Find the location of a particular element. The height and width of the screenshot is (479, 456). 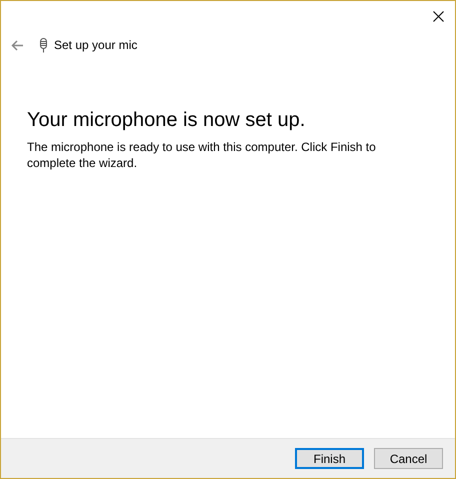

close-icon is located at coordinates (438, 16).